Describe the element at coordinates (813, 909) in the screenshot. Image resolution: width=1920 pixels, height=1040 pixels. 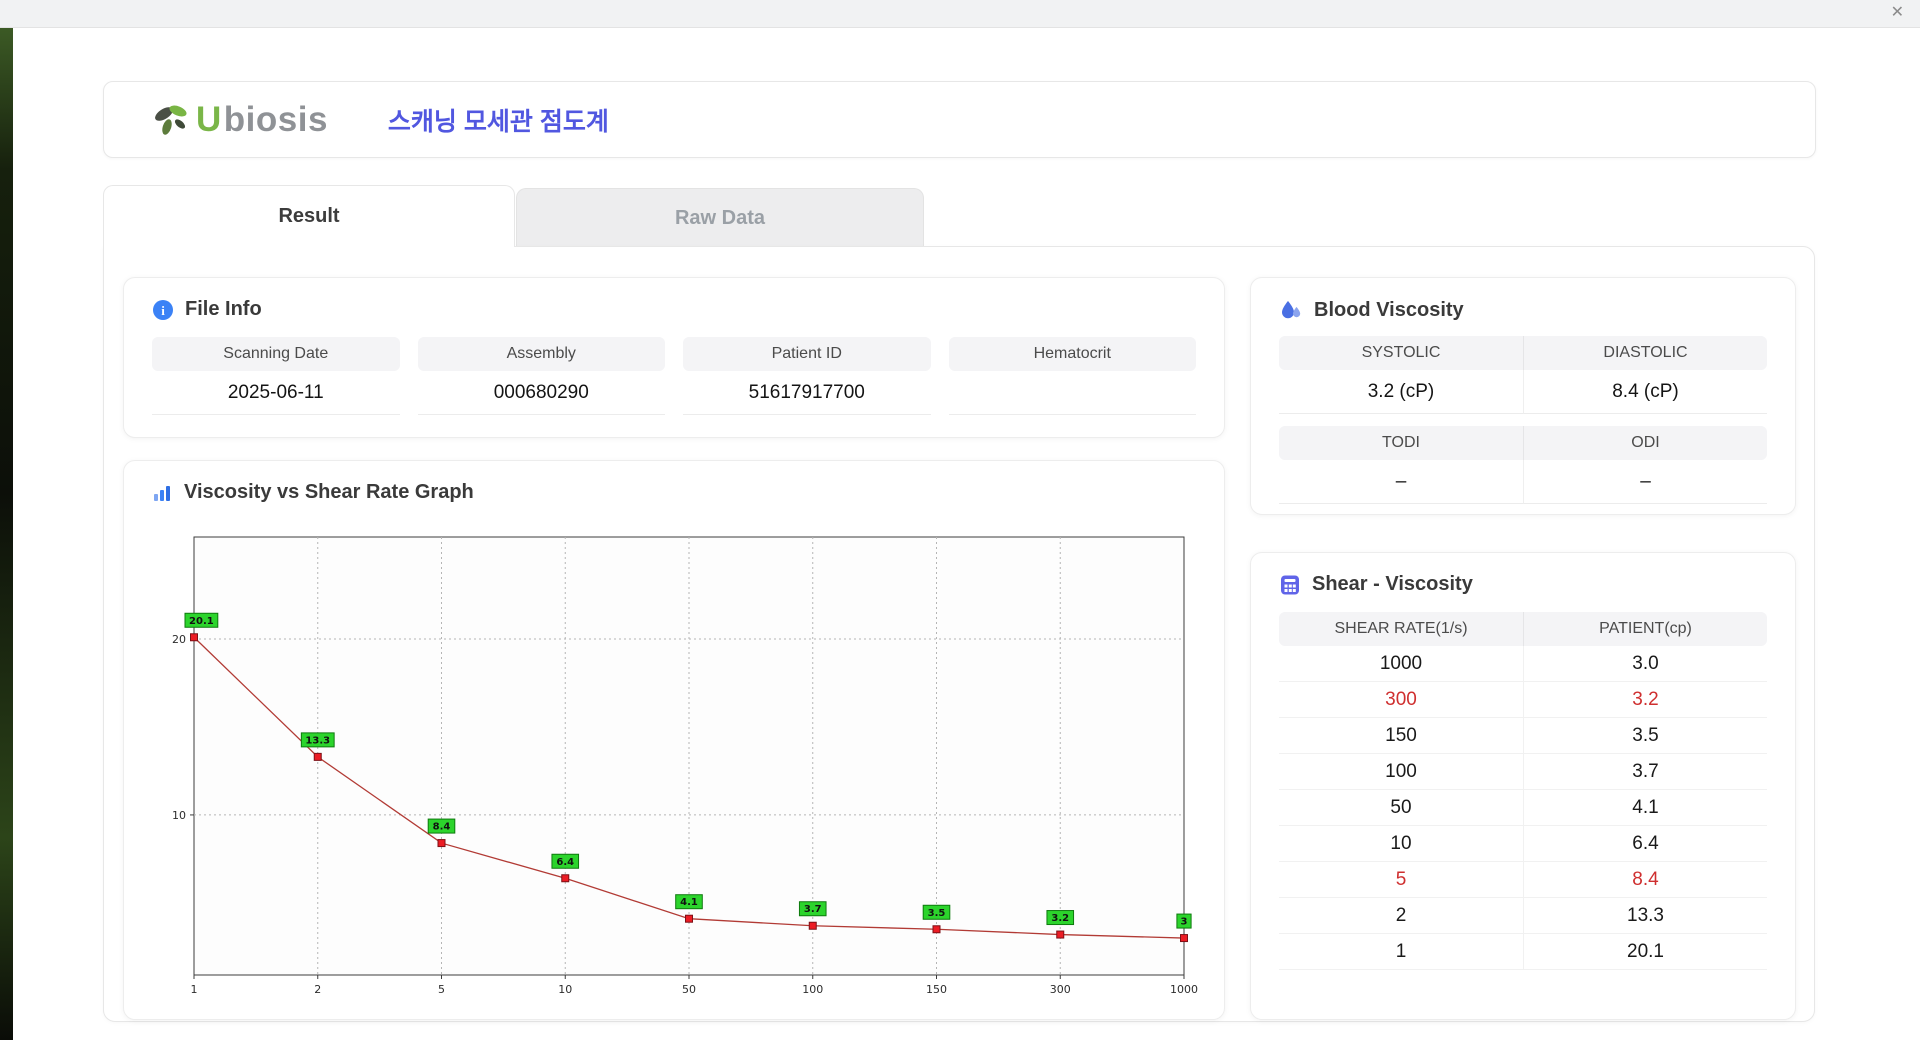
I see `chart-point-label: 3.7` at that location.